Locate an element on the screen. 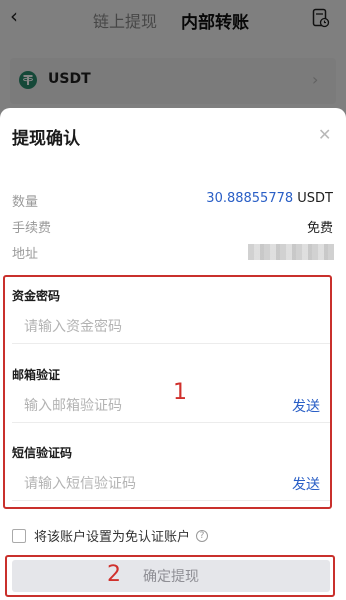  info-icon: ? is located at coordinates (202, 535).